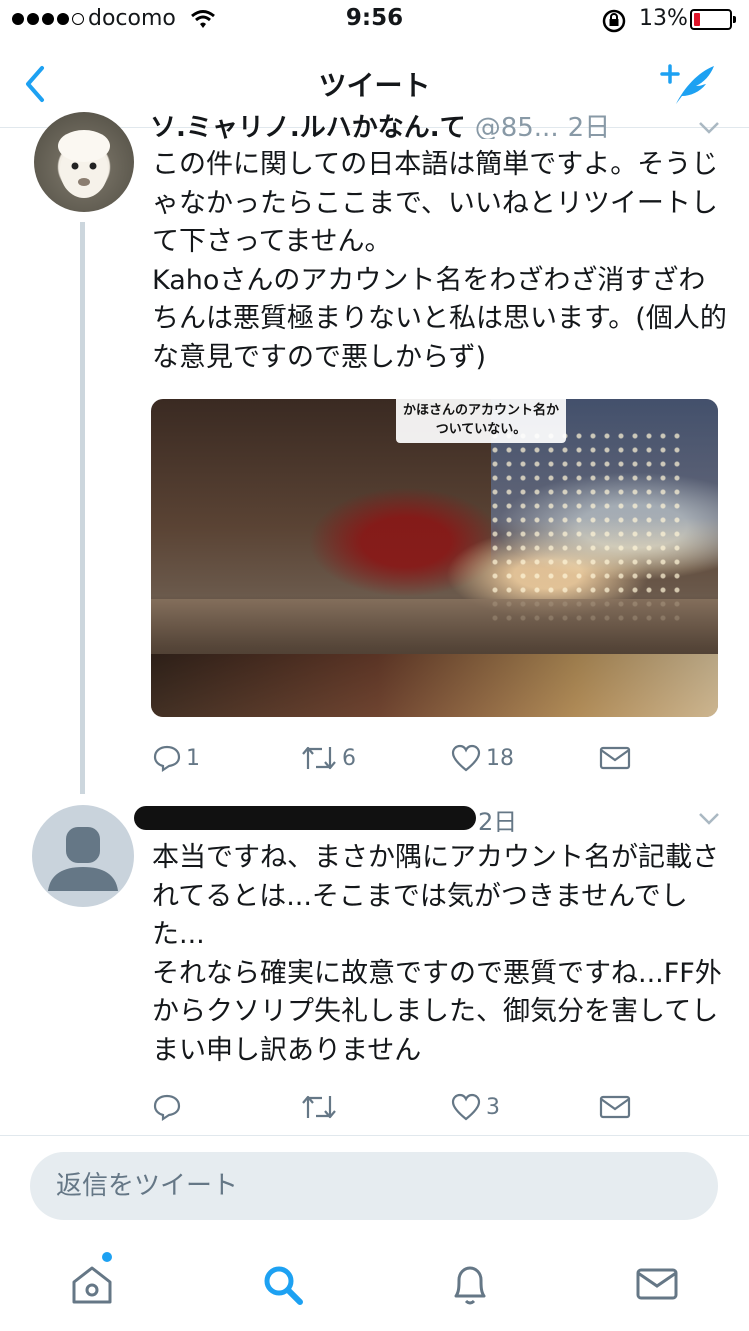 This screenshot has width=749, height=1331. I want to click on reply-bar: 返信をツイート, so click(374, 1185).